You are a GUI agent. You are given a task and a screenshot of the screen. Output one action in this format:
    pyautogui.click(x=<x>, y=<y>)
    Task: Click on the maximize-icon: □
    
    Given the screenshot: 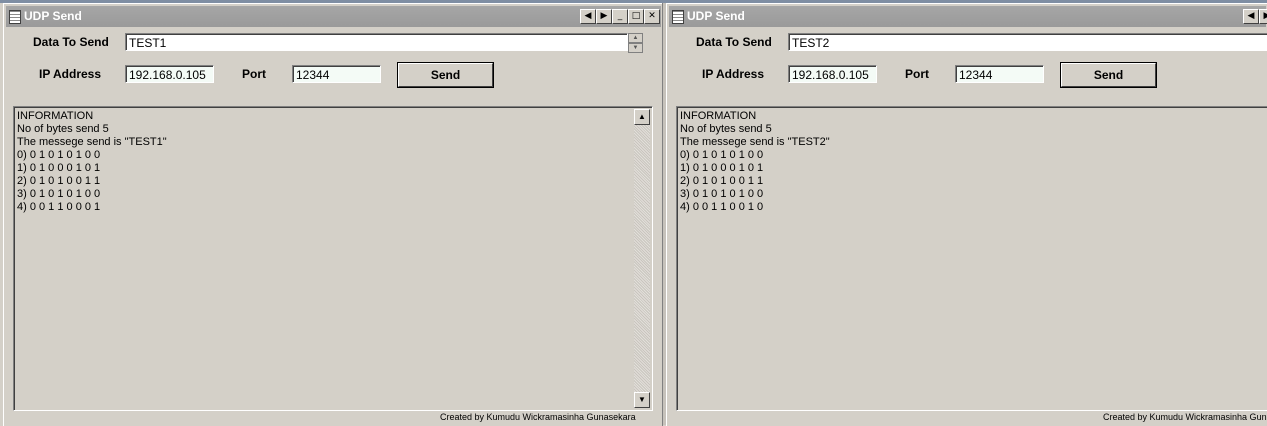 What is the action you would take?
    pyautogui.click(x=636, y=16)
    